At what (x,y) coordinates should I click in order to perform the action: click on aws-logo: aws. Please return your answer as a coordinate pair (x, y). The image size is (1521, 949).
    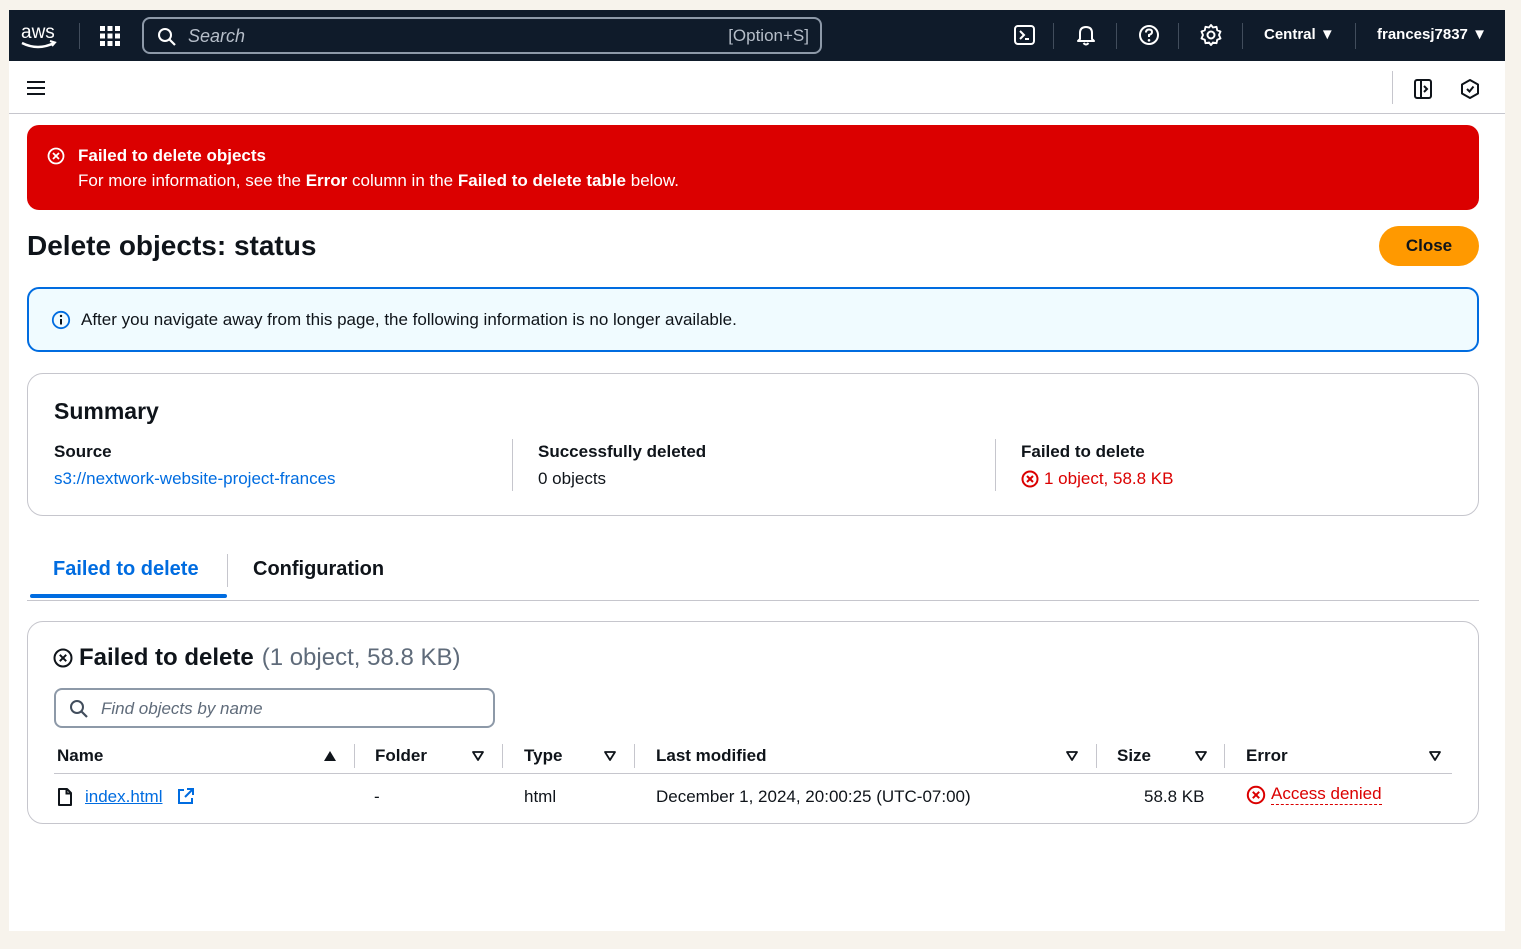
    Looking at the image, I should click on (39, 35).